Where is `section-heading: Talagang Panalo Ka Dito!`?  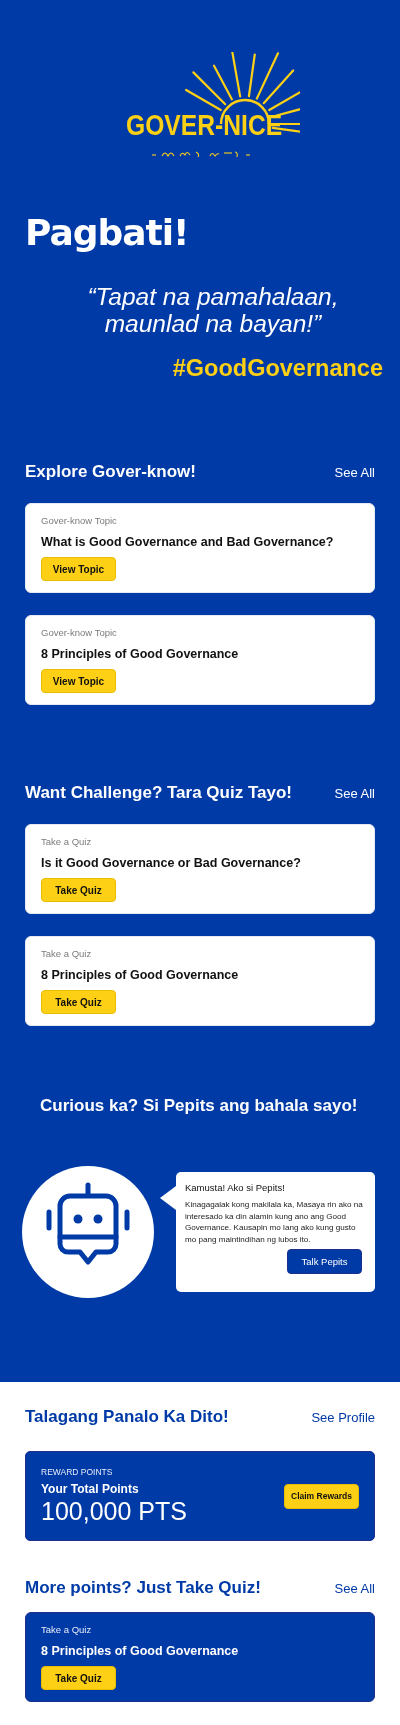 section-heading: Talagang Panalo Ka Dito! is located at coordinates (127, 1417).